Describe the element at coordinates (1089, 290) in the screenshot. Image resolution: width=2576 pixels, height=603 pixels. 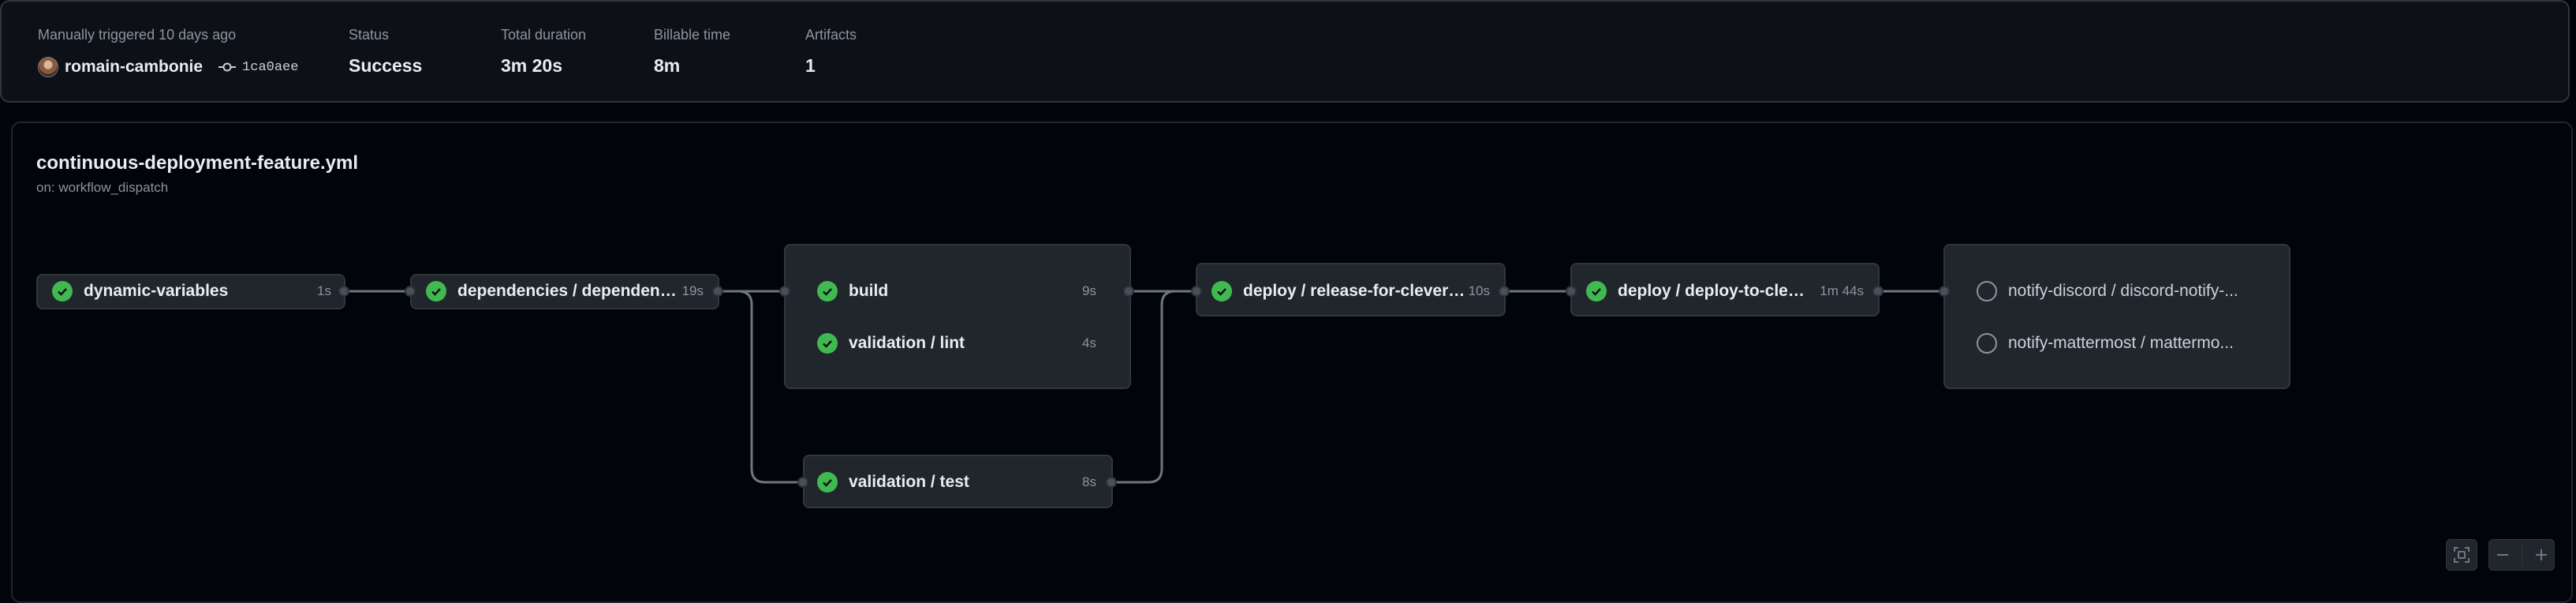
I see `job-duration: 9s` at that location.